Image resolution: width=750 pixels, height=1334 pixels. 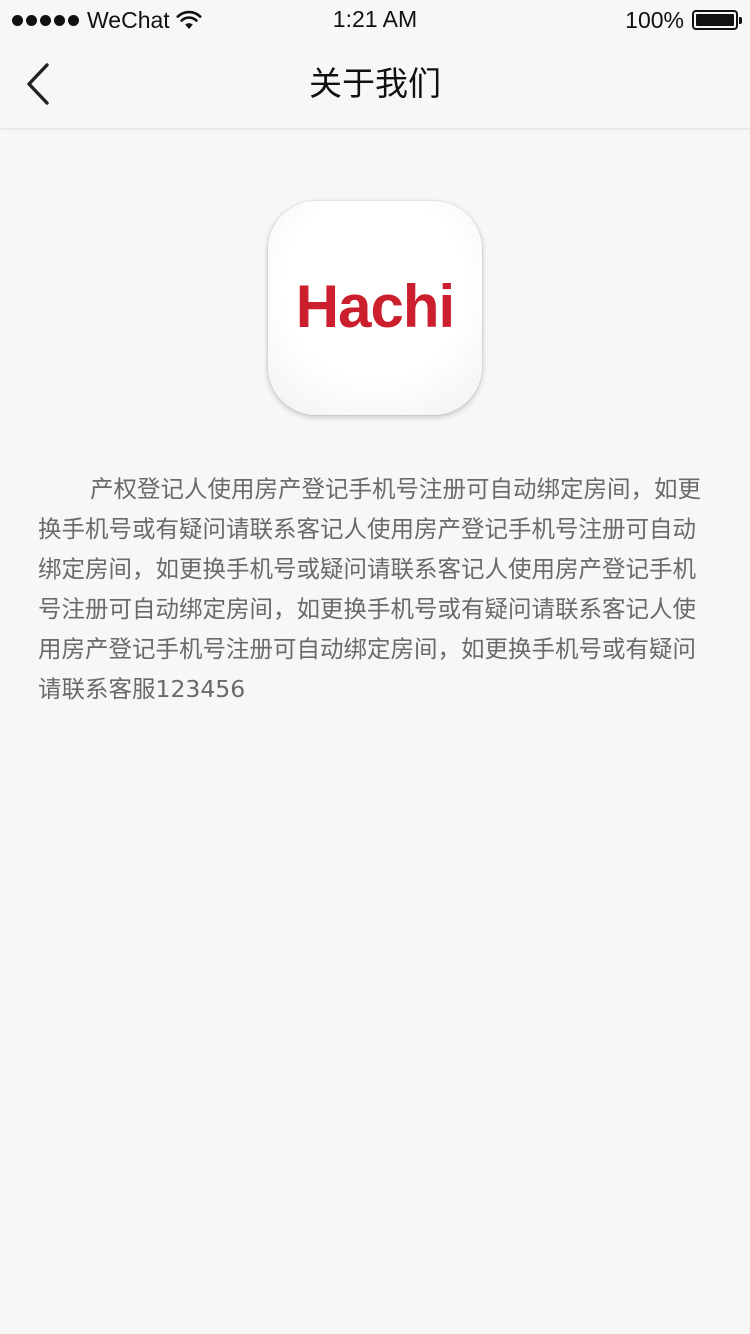 I want to click on app-logo: Hachi, so click(x=375, y=308).